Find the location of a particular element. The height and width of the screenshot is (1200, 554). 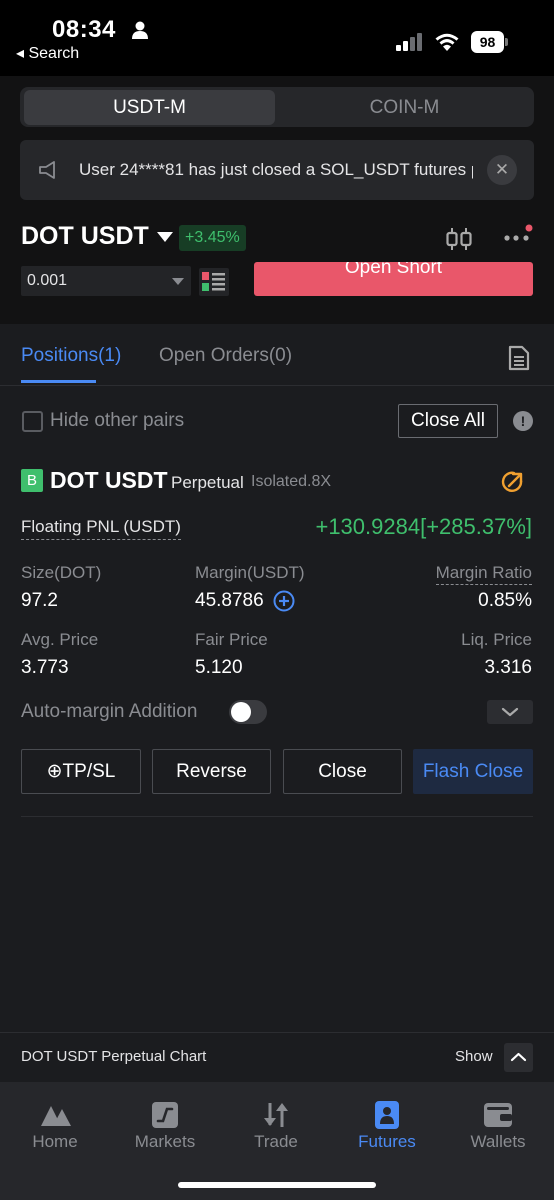

trade-icon is located at coordinates (276, 1115).